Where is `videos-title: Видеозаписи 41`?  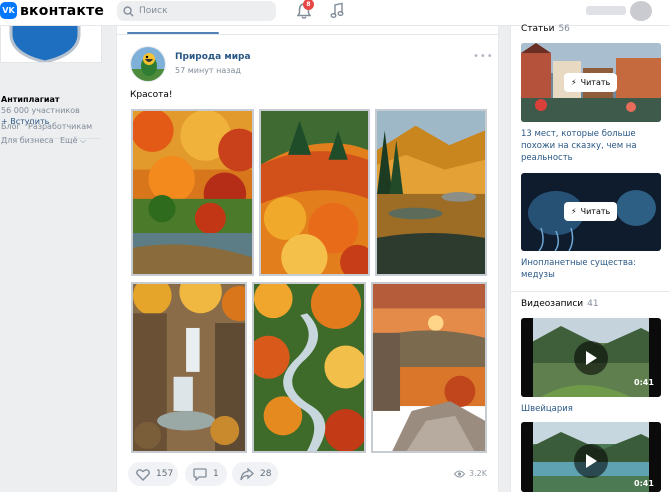
videos-title: Видеозаписи 41 is located at coordinates (560, 304).